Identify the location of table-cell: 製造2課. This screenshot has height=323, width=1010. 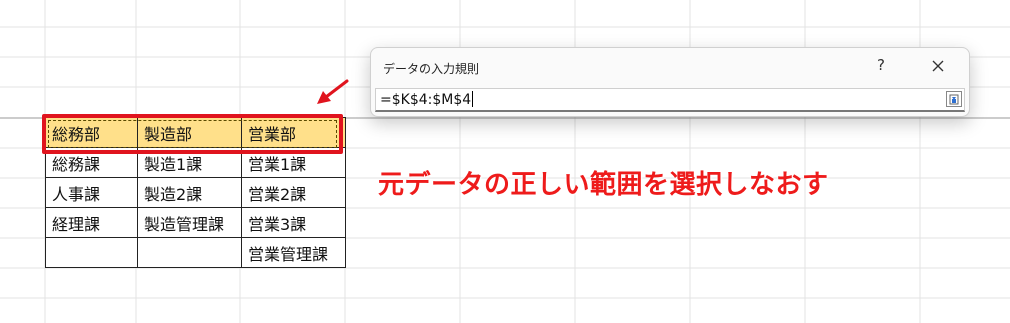
(189, 192).